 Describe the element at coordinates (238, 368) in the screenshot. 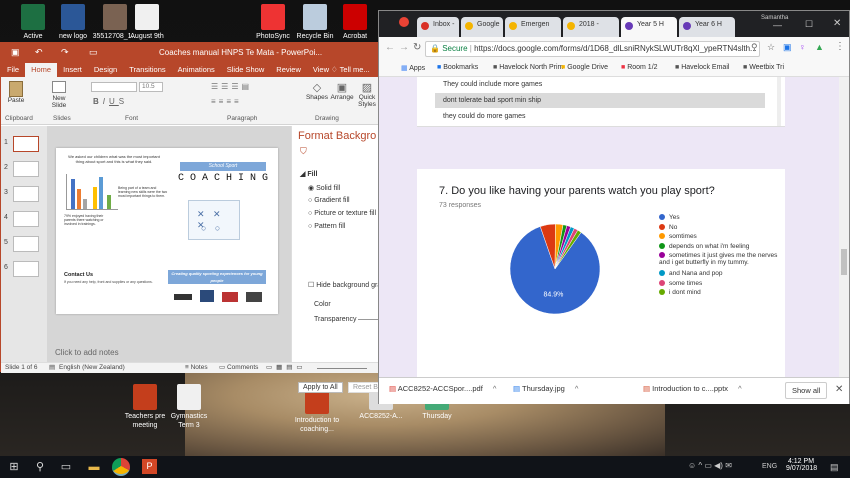

I see `comments-toggle: ▭ Comments` at that location.